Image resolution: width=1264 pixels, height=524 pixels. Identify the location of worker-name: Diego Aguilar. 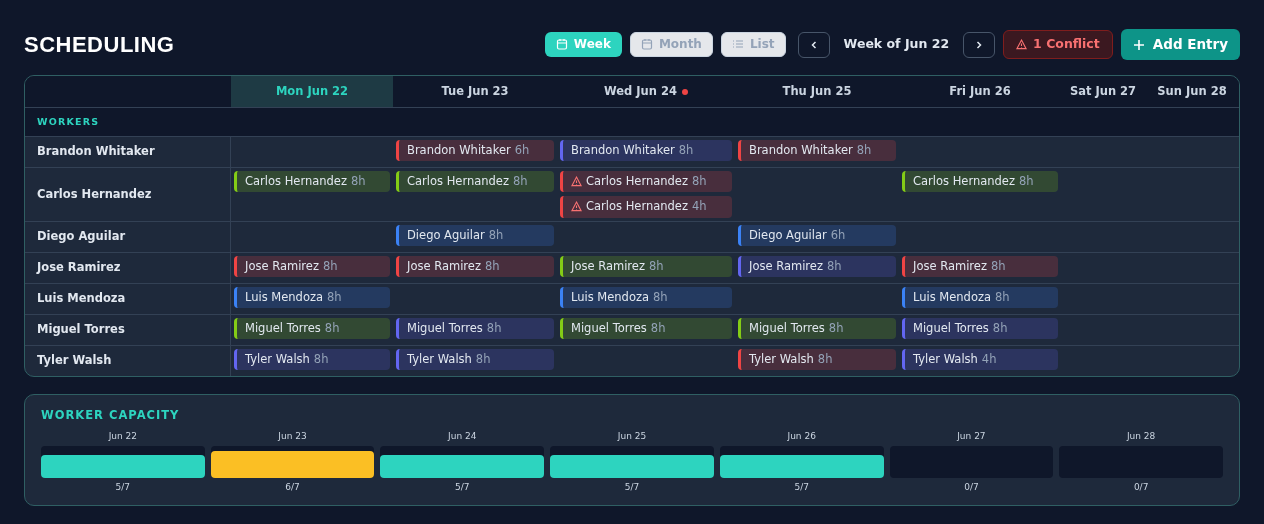
(128, 236).